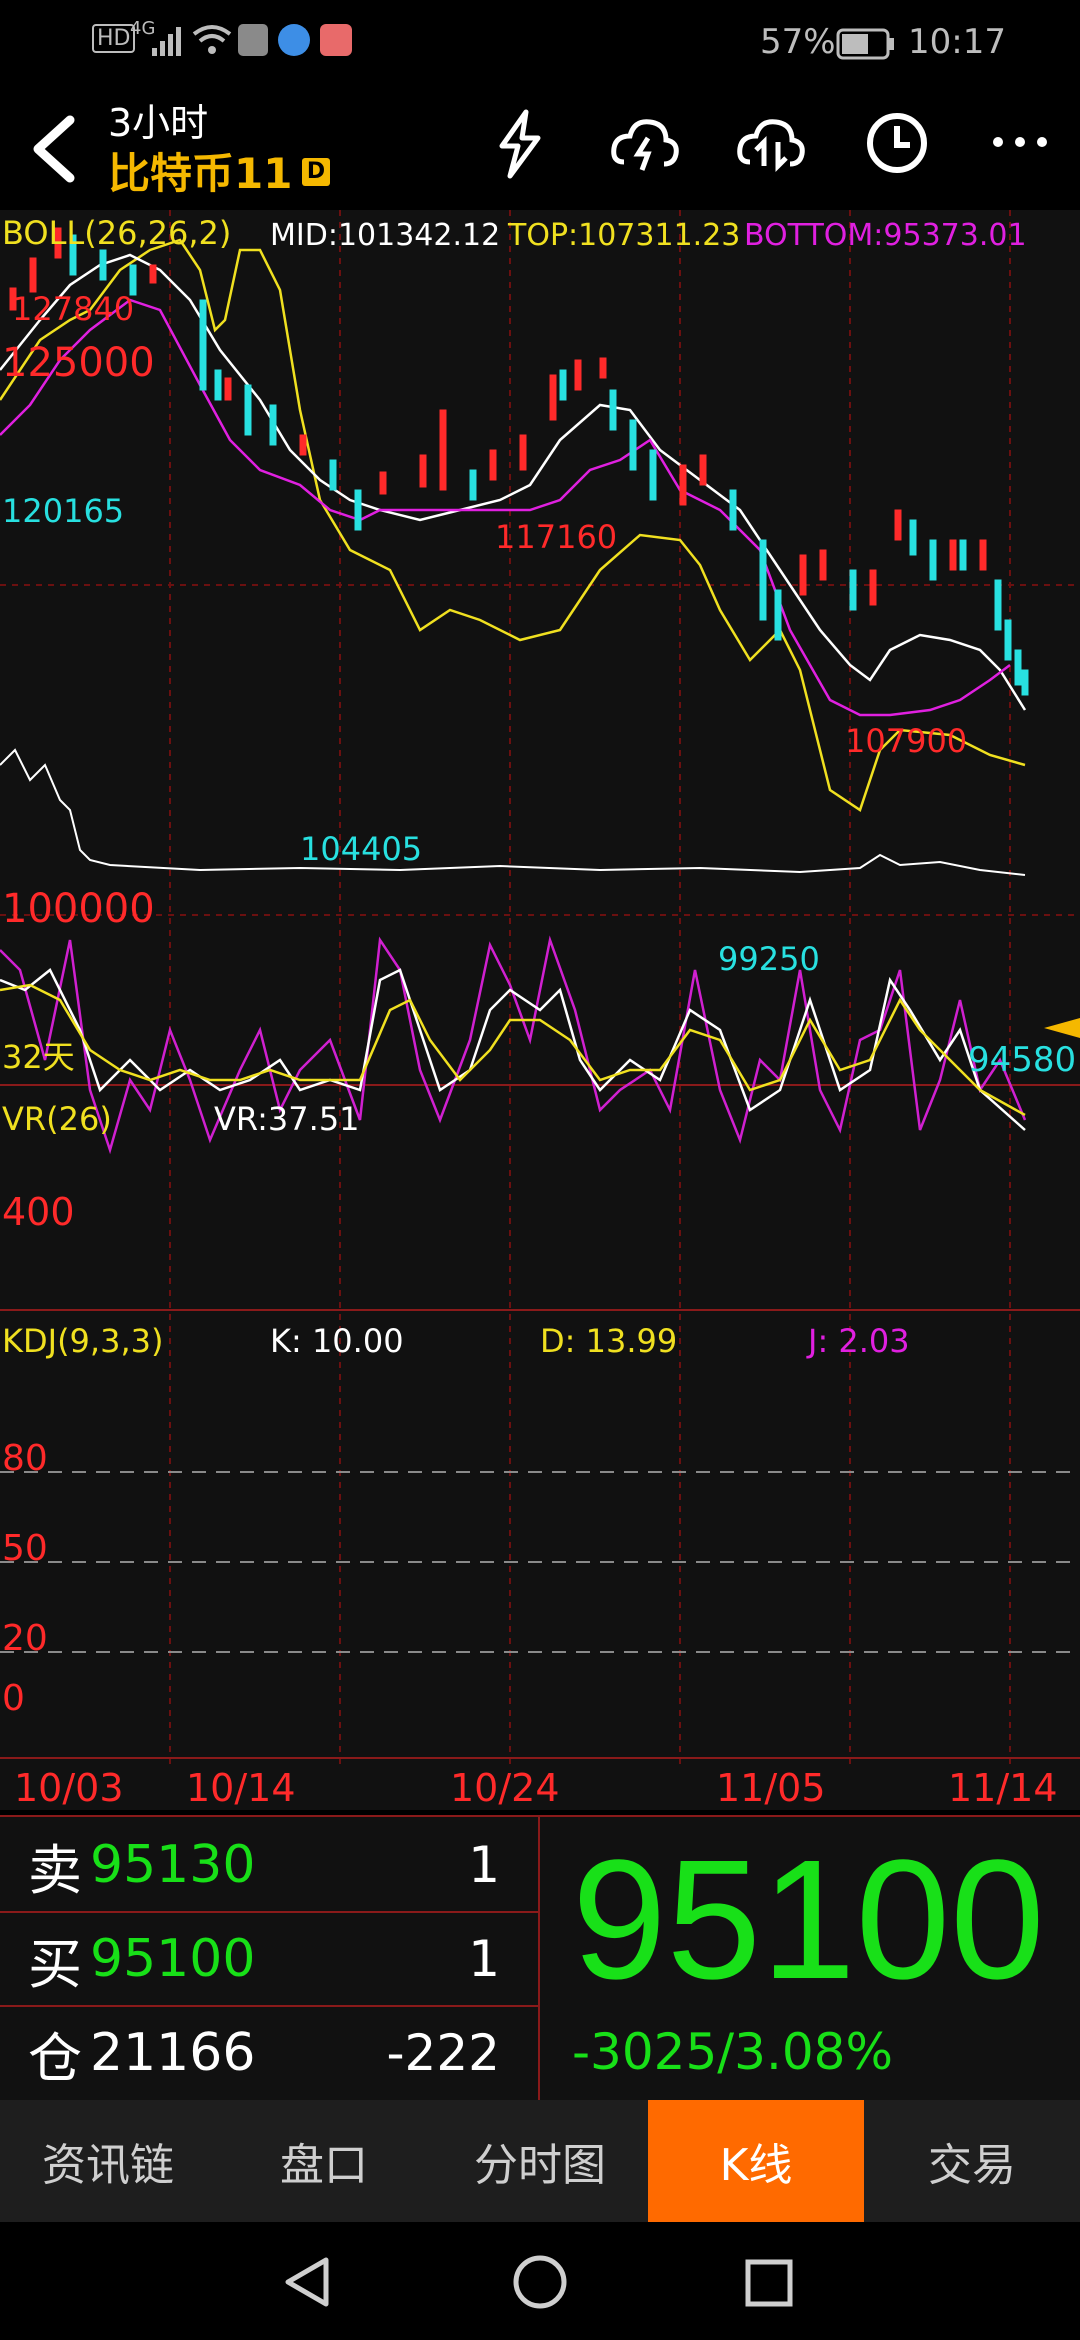  What do you see at coordinates (885, 235) in the screenshot?
I see `boll-bottom-value: BOTTOM:95373.01` at bounding box center [885, 235].